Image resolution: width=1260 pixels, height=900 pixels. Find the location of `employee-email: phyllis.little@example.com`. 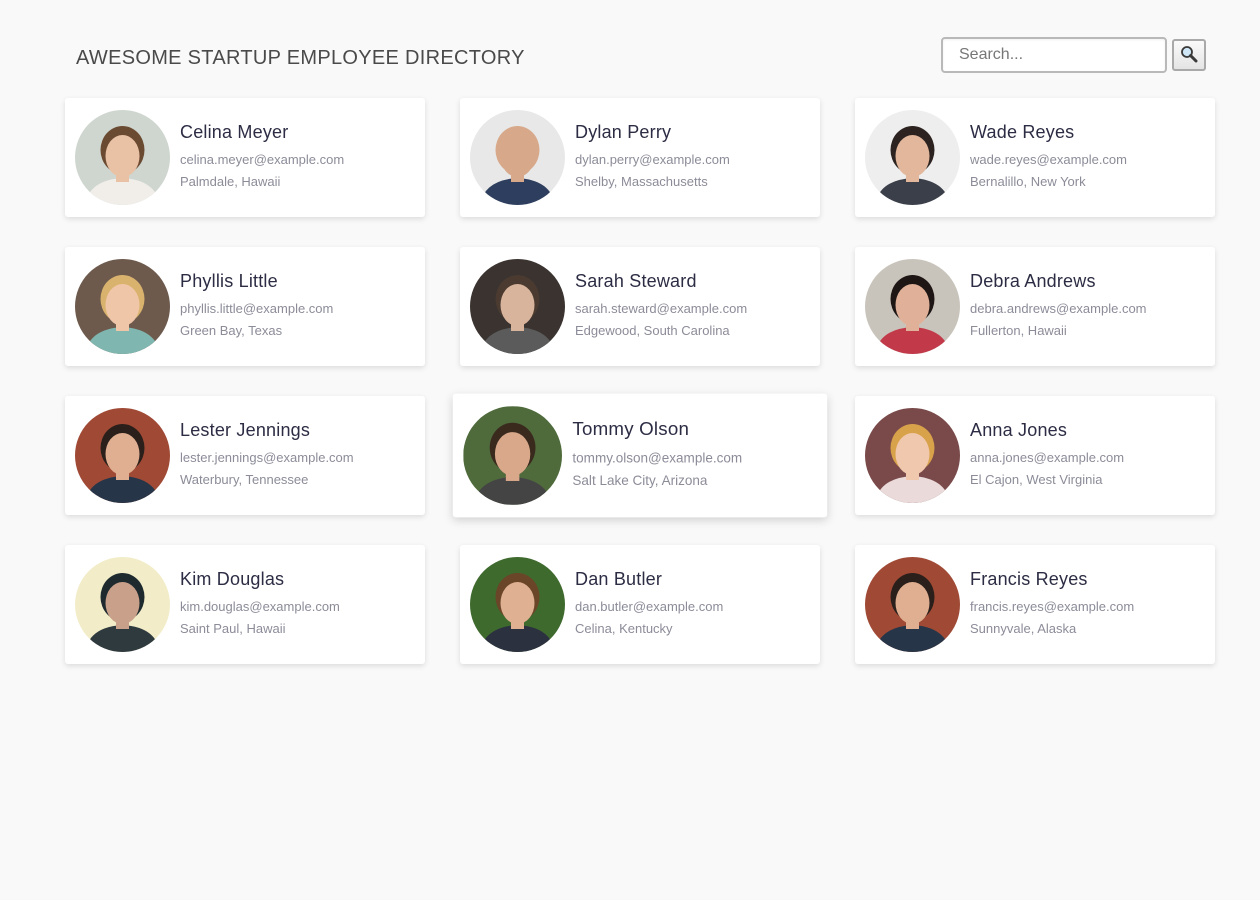

employee-email: phyllis.little@example.com is located at coordinates (257, 308).